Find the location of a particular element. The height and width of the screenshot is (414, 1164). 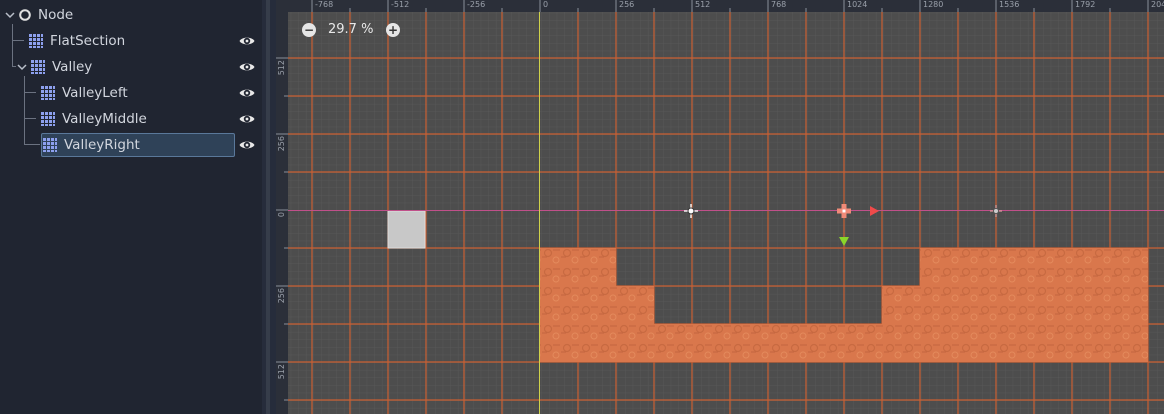

ruler-label: 1280 is located at coordinates (933, 4).